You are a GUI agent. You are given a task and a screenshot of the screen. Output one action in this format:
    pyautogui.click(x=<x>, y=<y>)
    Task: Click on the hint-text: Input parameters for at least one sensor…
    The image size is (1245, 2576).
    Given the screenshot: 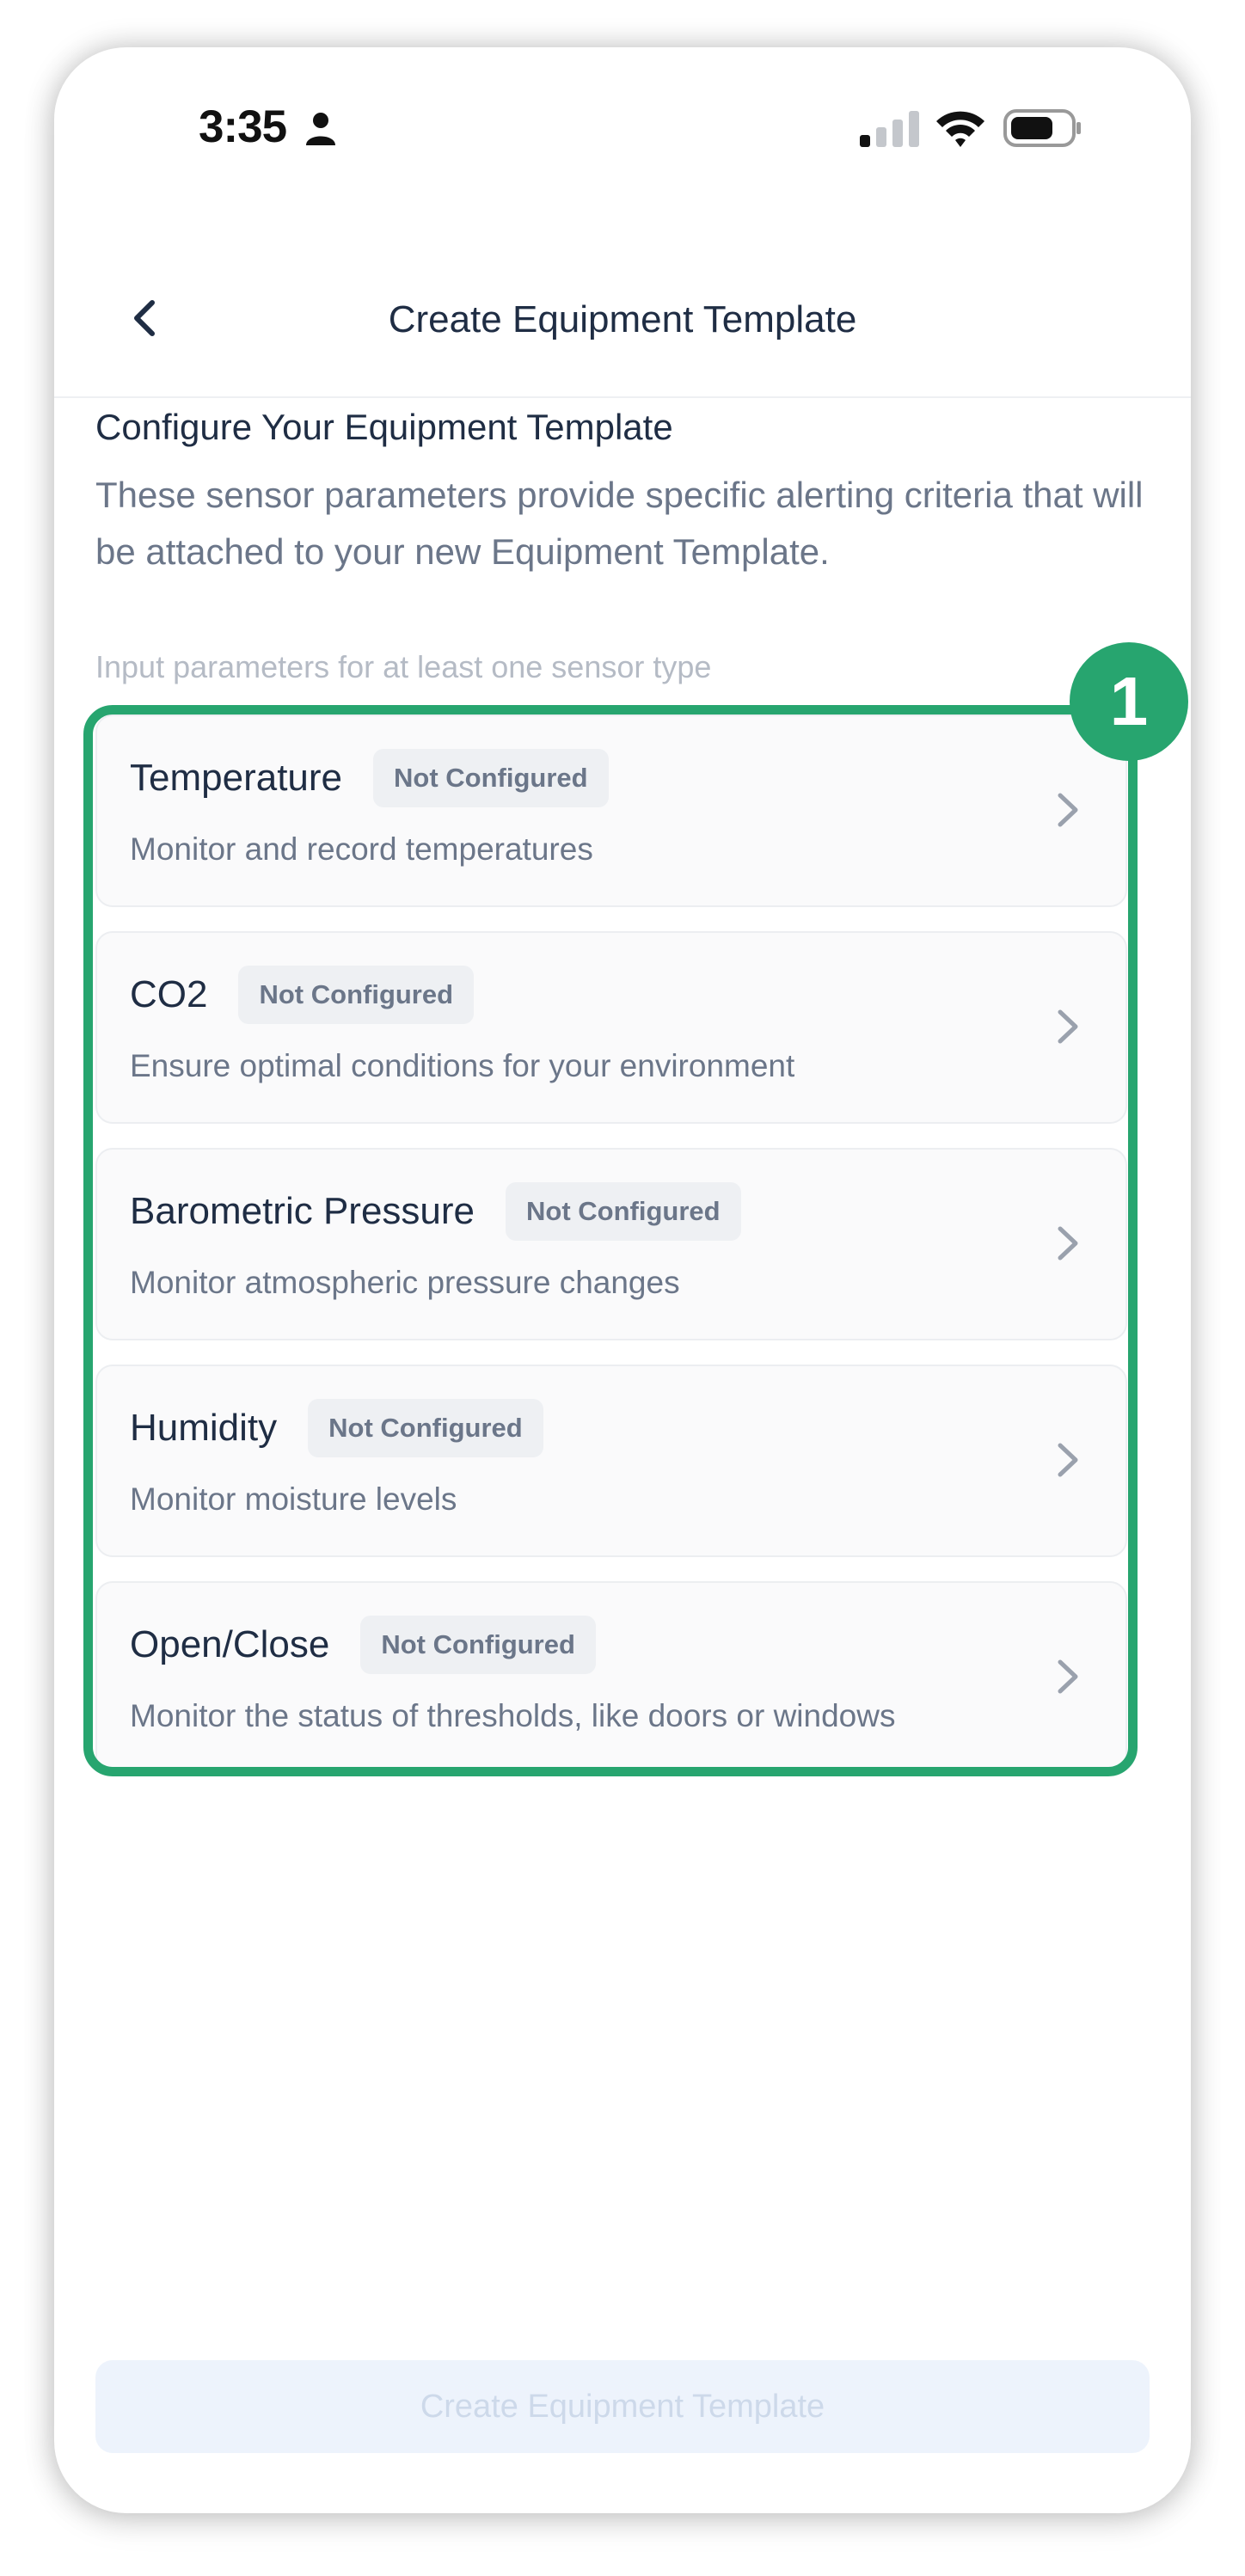 What is the action you would take?
    pyautogui.click(x=404, y=666)
    